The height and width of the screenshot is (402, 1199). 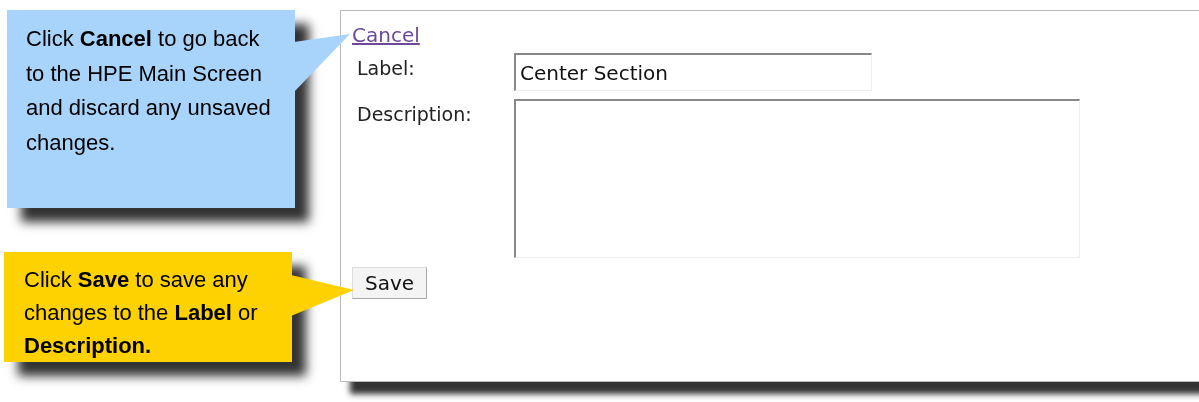 I want to click on cancel-link: Cancel, so click(x=386, y=35).